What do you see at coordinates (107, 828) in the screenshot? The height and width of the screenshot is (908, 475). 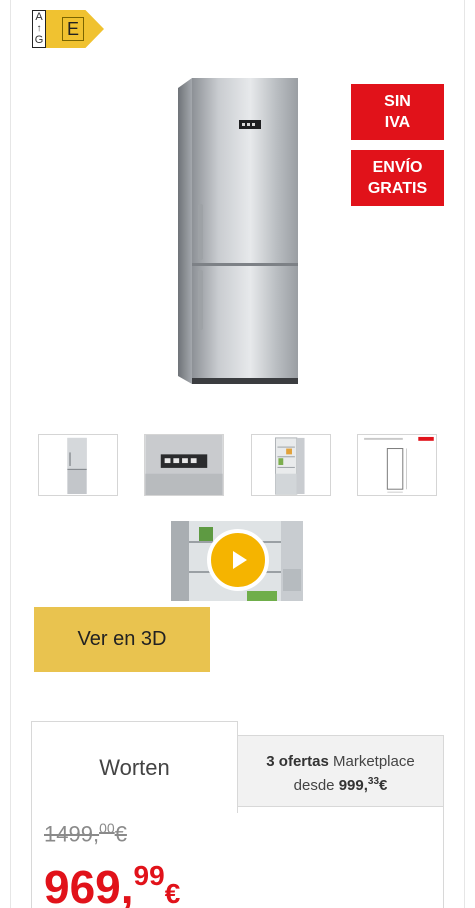 I see `old-price-dec: 00` at bounding box center [107, 828].